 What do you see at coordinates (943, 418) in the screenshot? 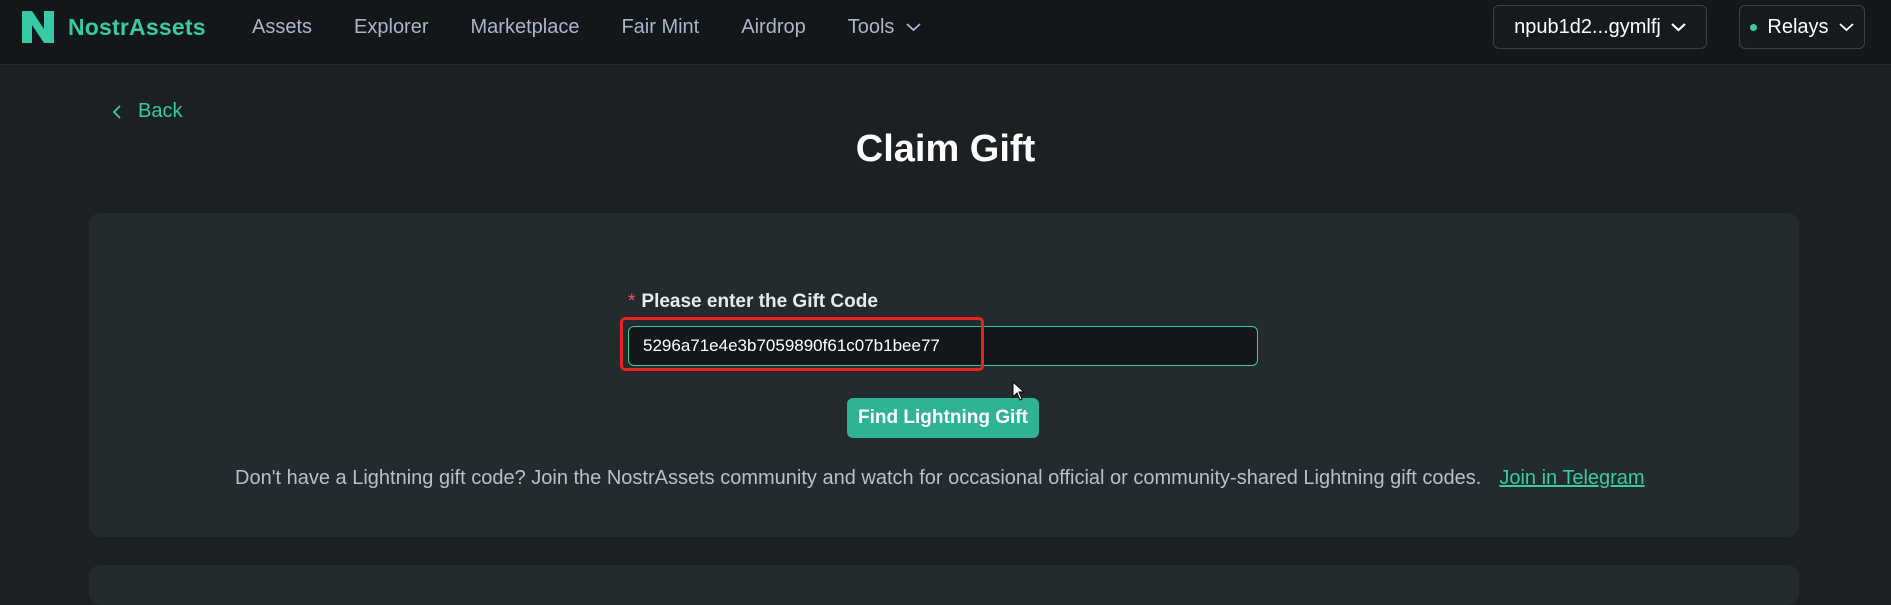
I see `find-lightning-gift-button: Find Lightning Gift` at bounding box center [943, 418].